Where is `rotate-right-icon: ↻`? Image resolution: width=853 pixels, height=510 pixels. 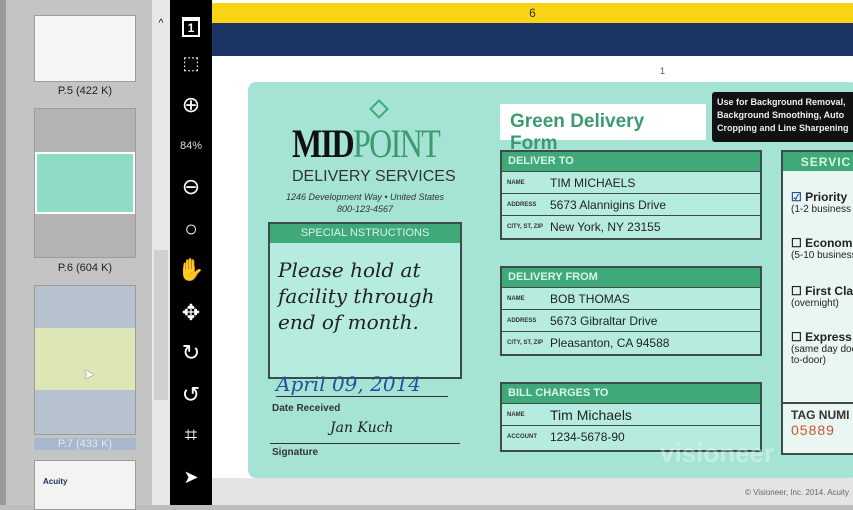 rotate-right-icon: ↻ is located at coordinates (191, 353).